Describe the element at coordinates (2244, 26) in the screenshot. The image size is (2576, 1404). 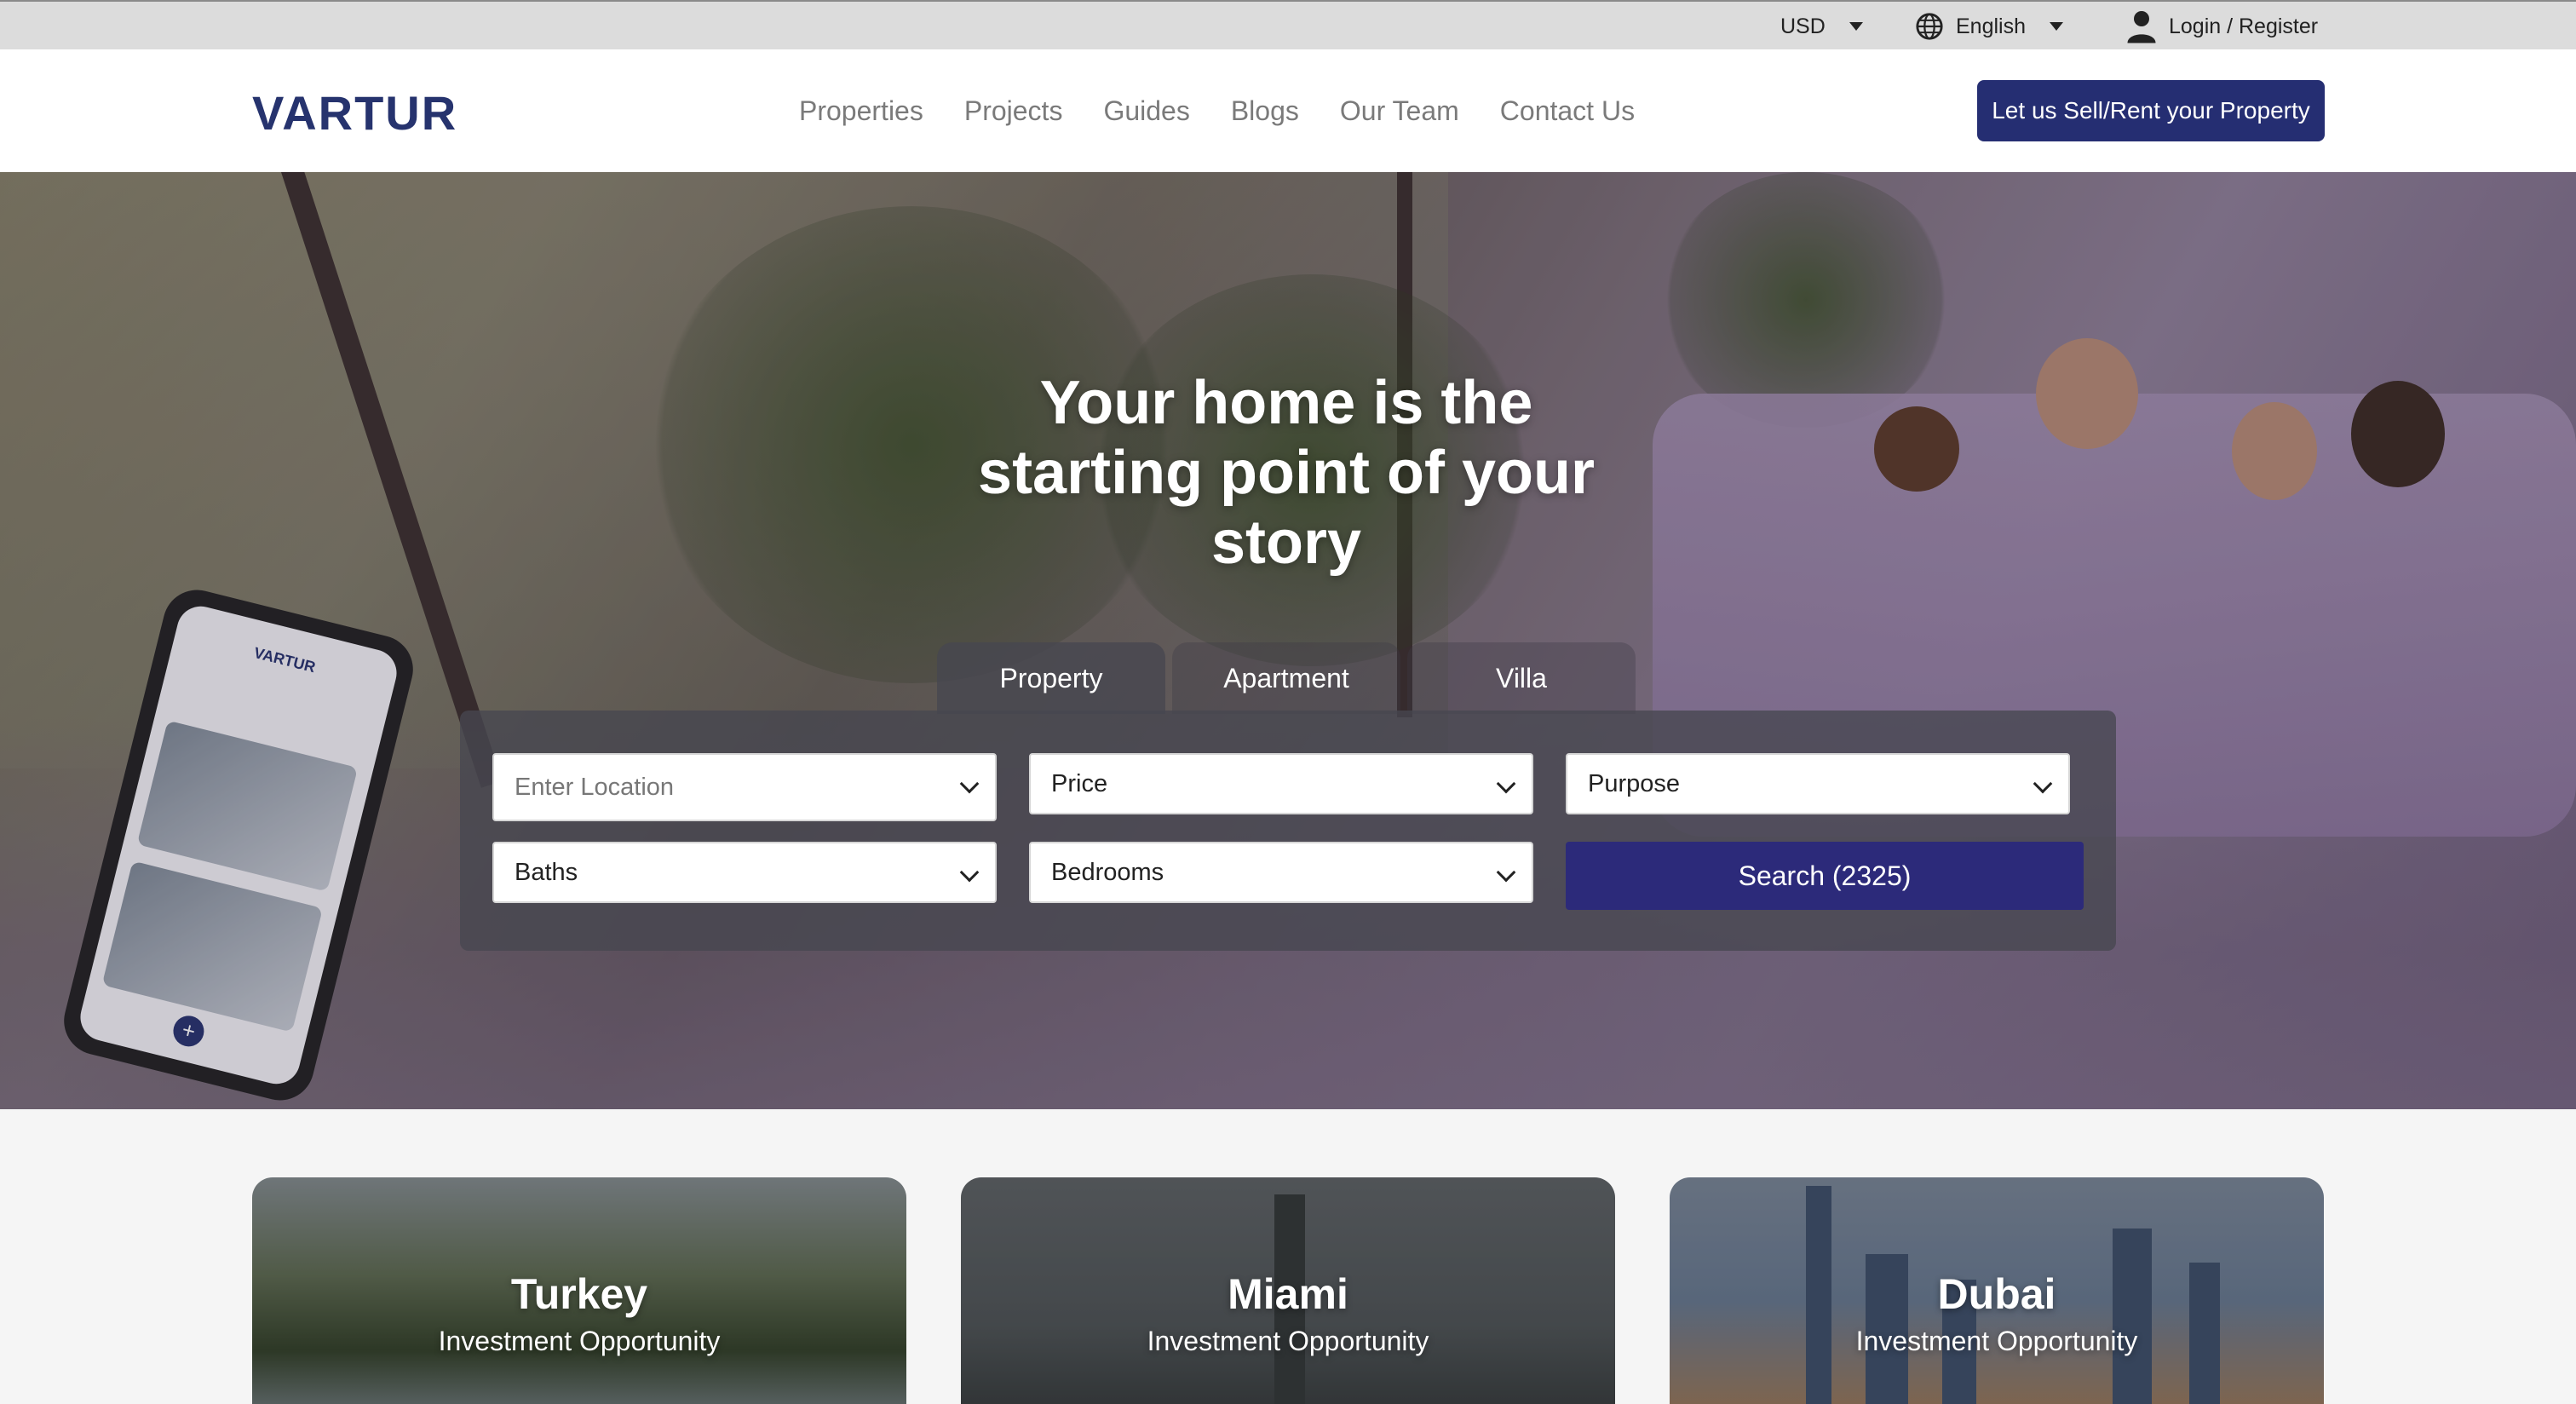
I see `login-label: Login / Register` at that location.